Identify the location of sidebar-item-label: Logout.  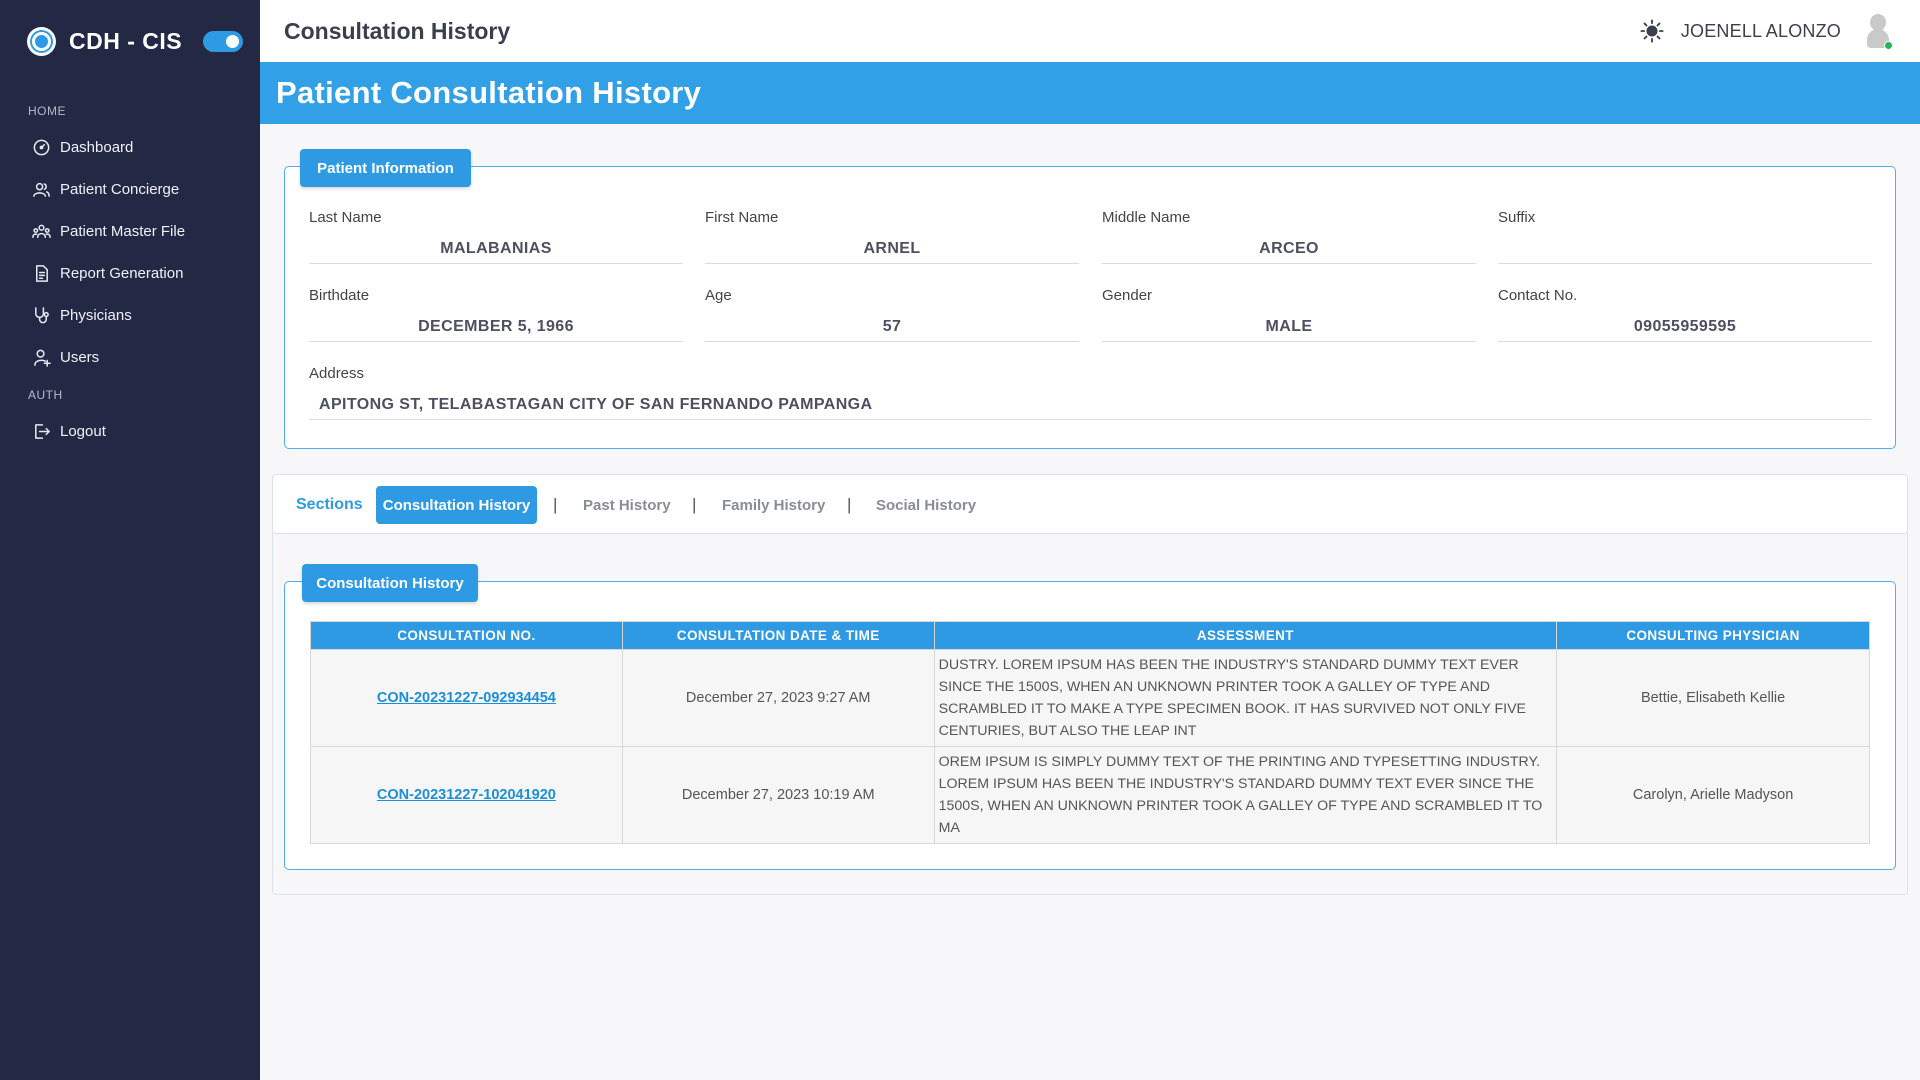
(83, 431).